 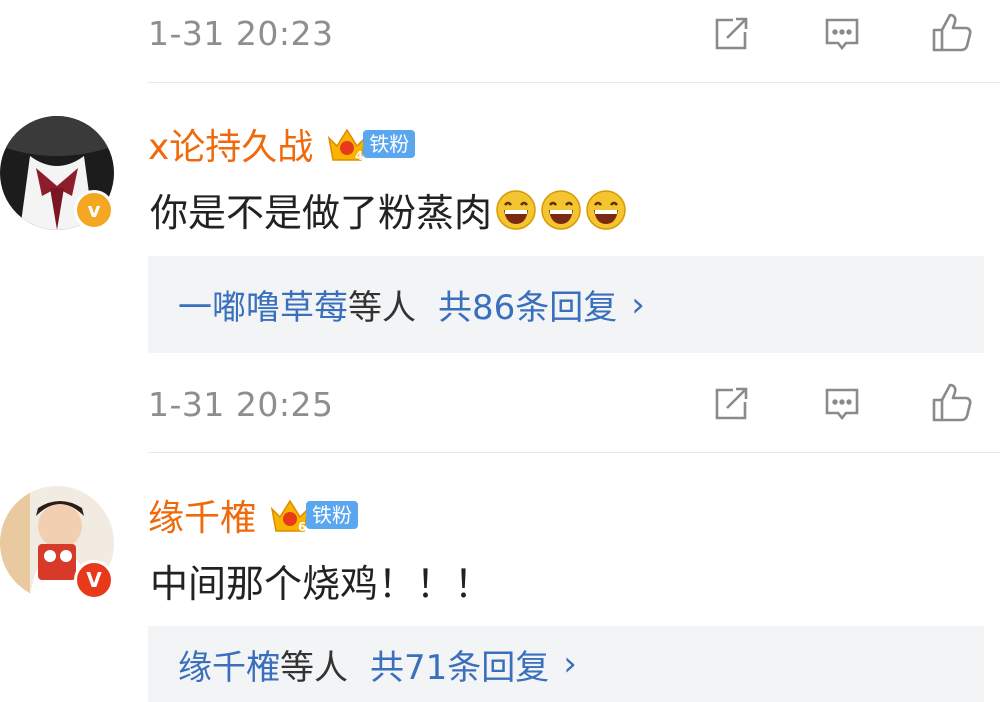 I want to click on reply-names: 一嘟噜草莓, so click(x=263, y=304).